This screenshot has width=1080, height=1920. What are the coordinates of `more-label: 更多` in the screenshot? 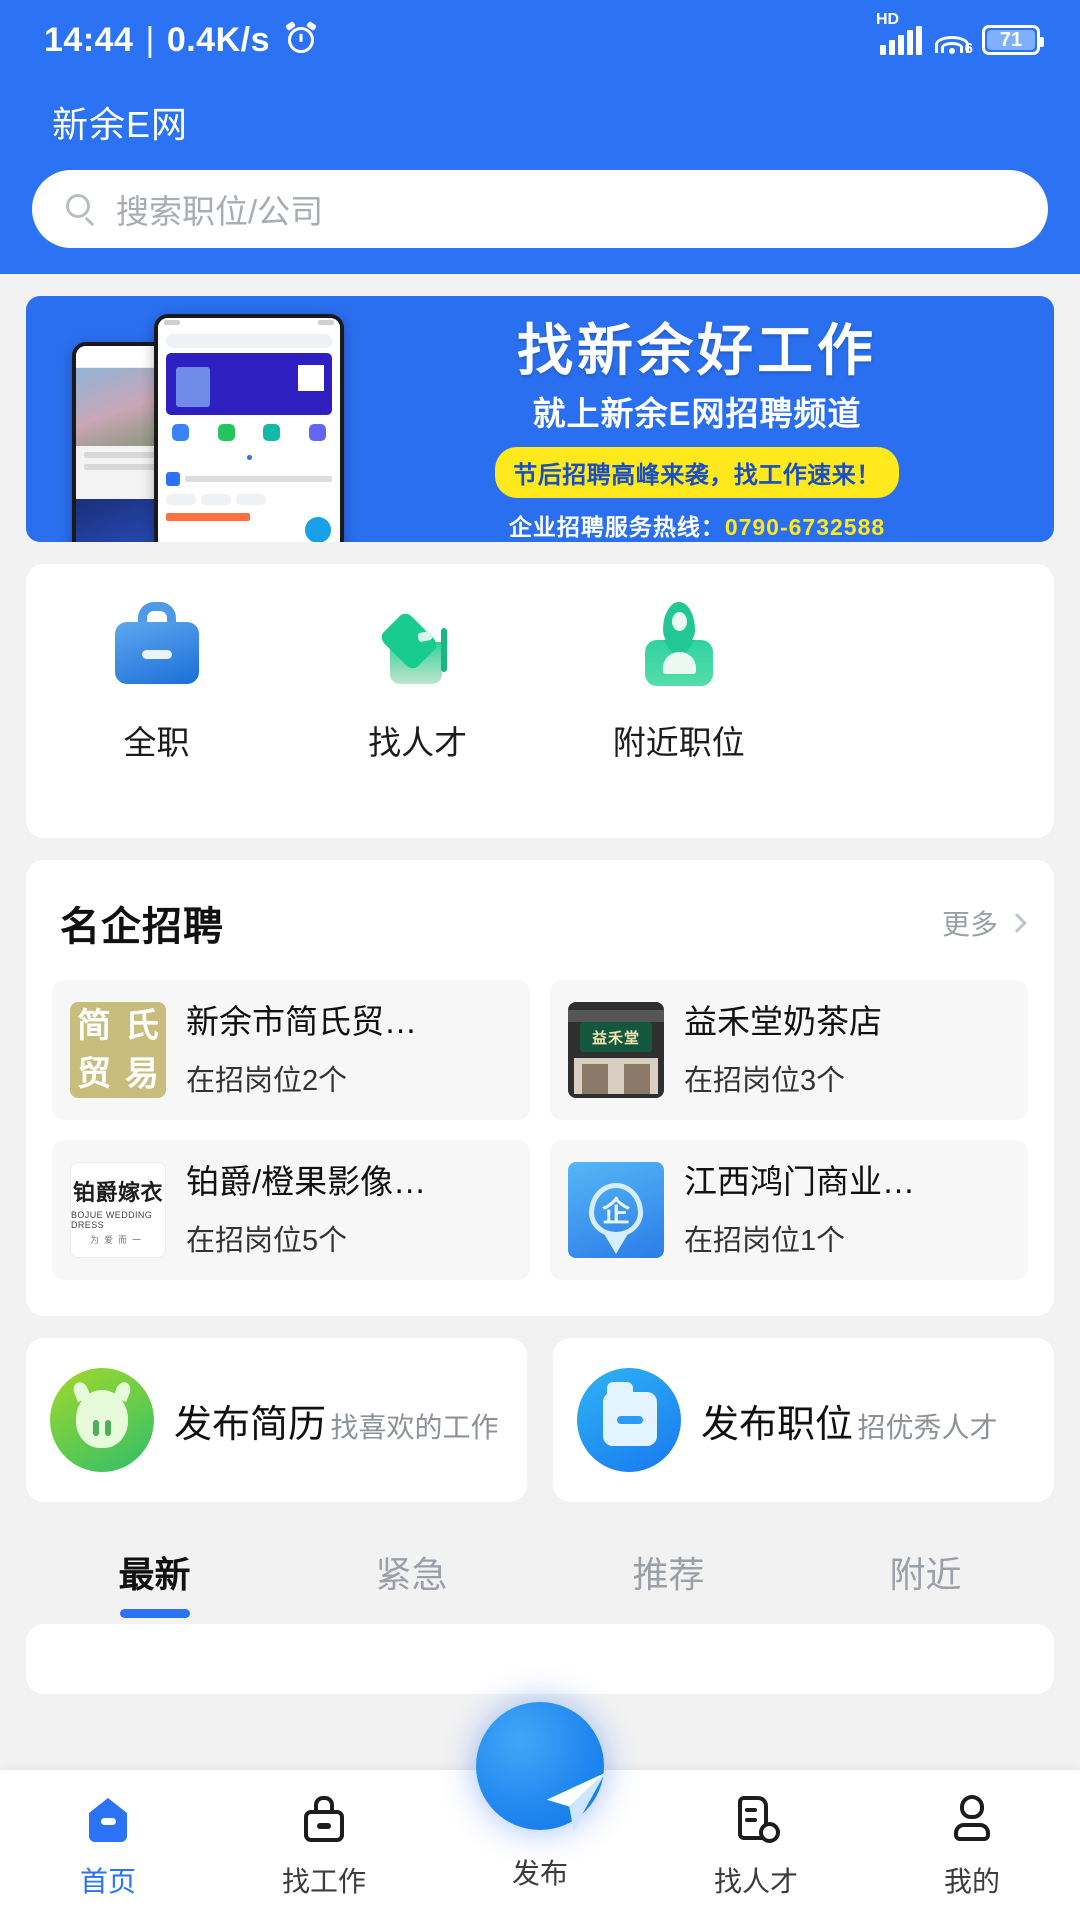 It's located at (969, 924).